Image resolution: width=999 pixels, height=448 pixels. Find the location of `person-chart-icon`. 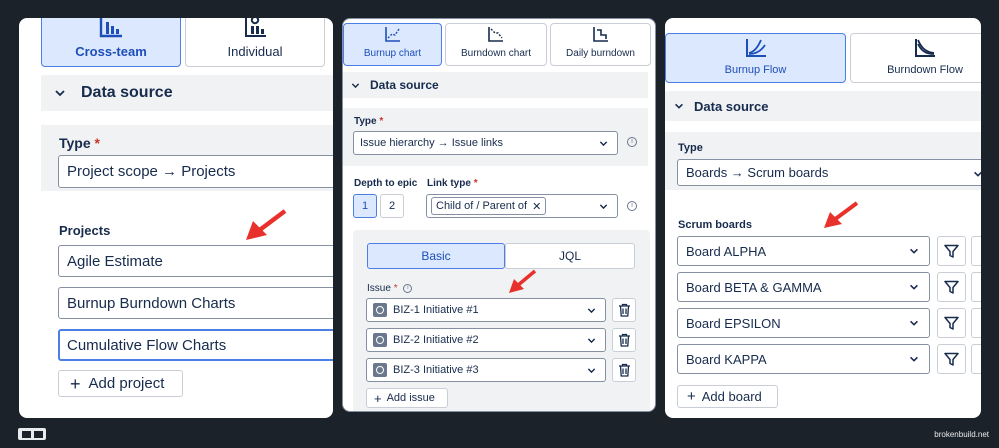

person-chart-icon is located at coordinates (255, 27).